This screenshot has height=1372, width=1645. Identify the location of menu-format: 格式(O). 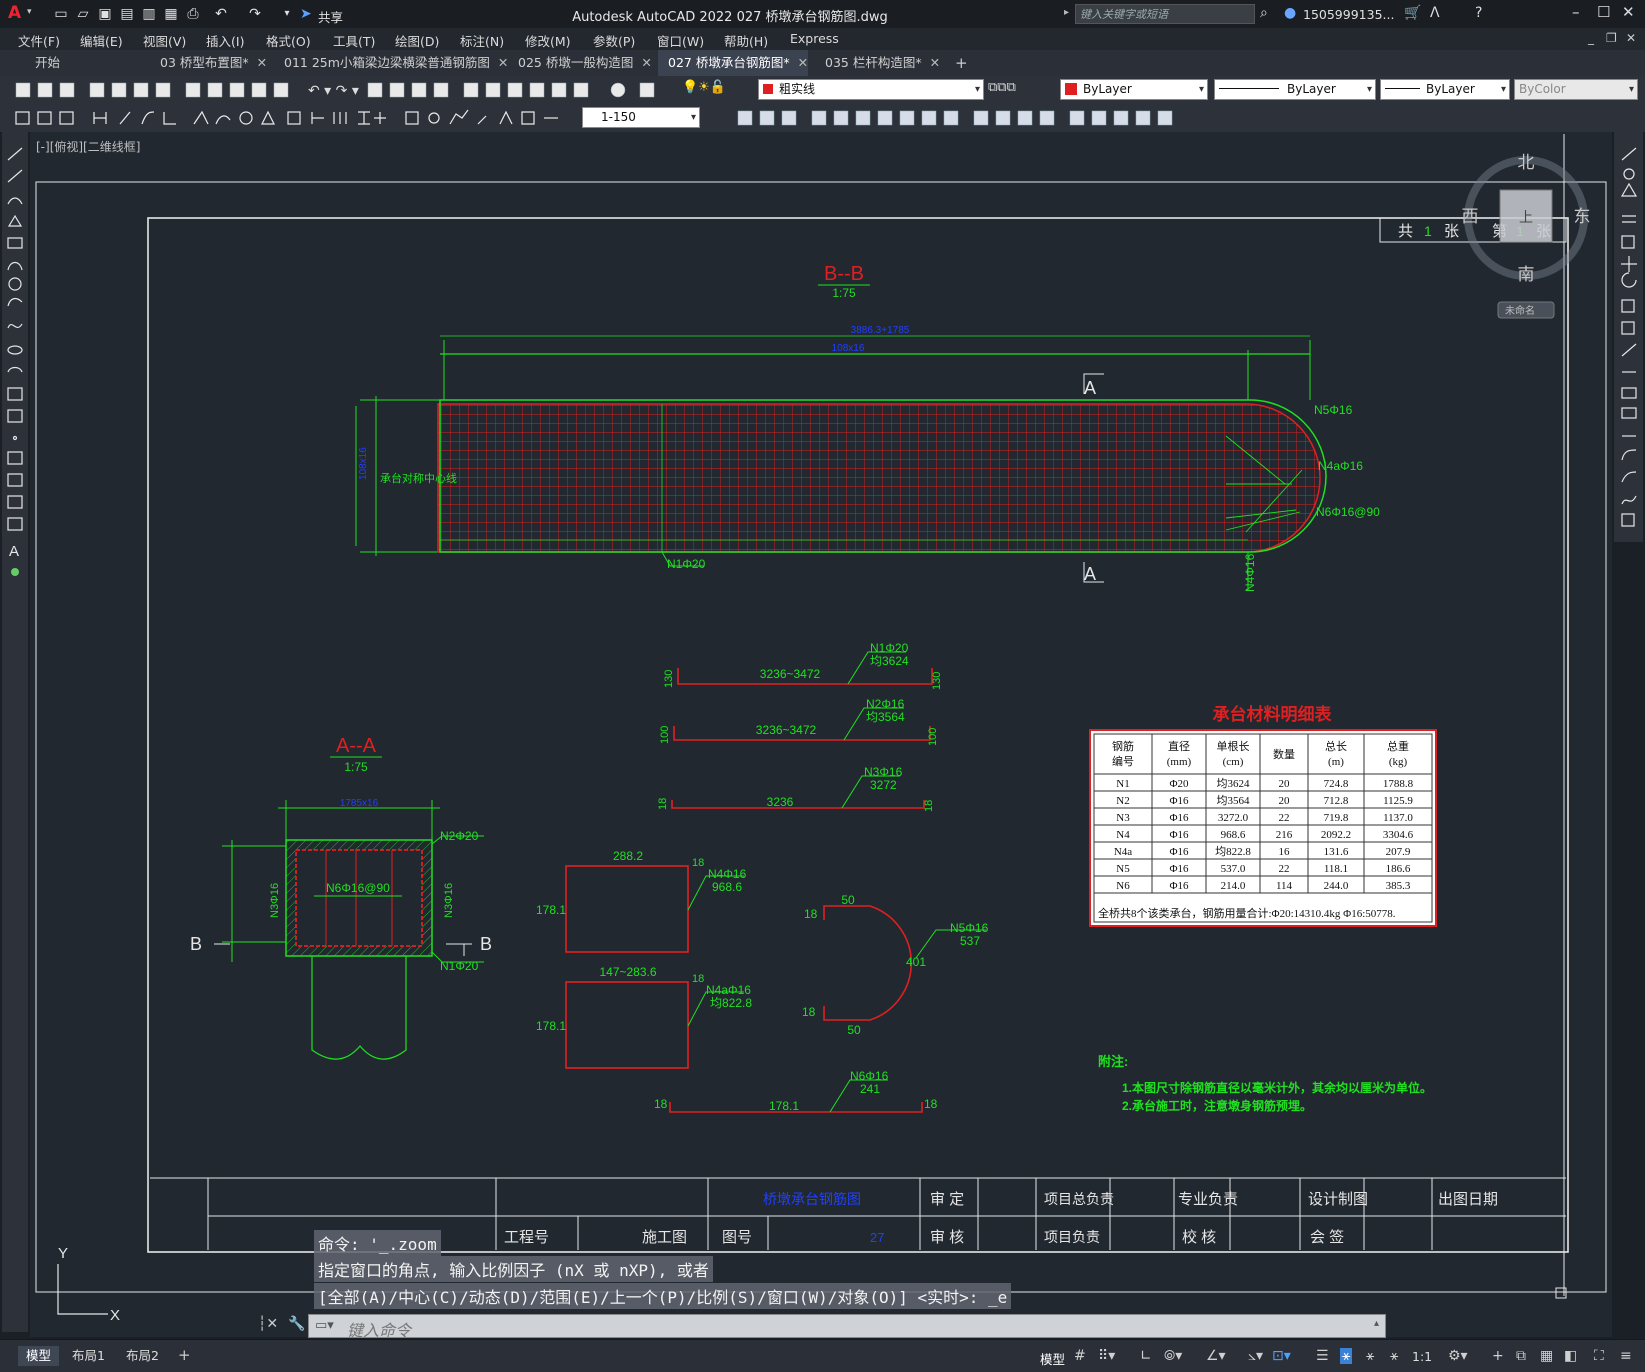
(288, 40).